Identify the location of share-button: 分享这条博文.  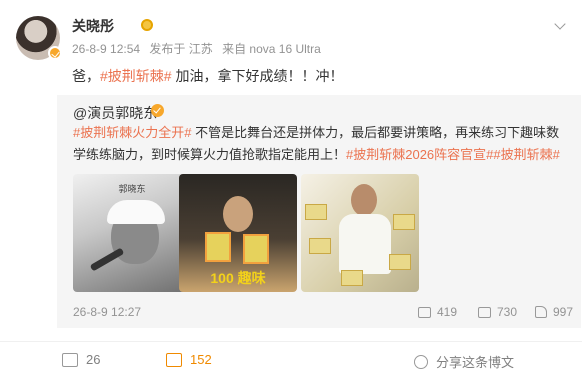
(464, 361).